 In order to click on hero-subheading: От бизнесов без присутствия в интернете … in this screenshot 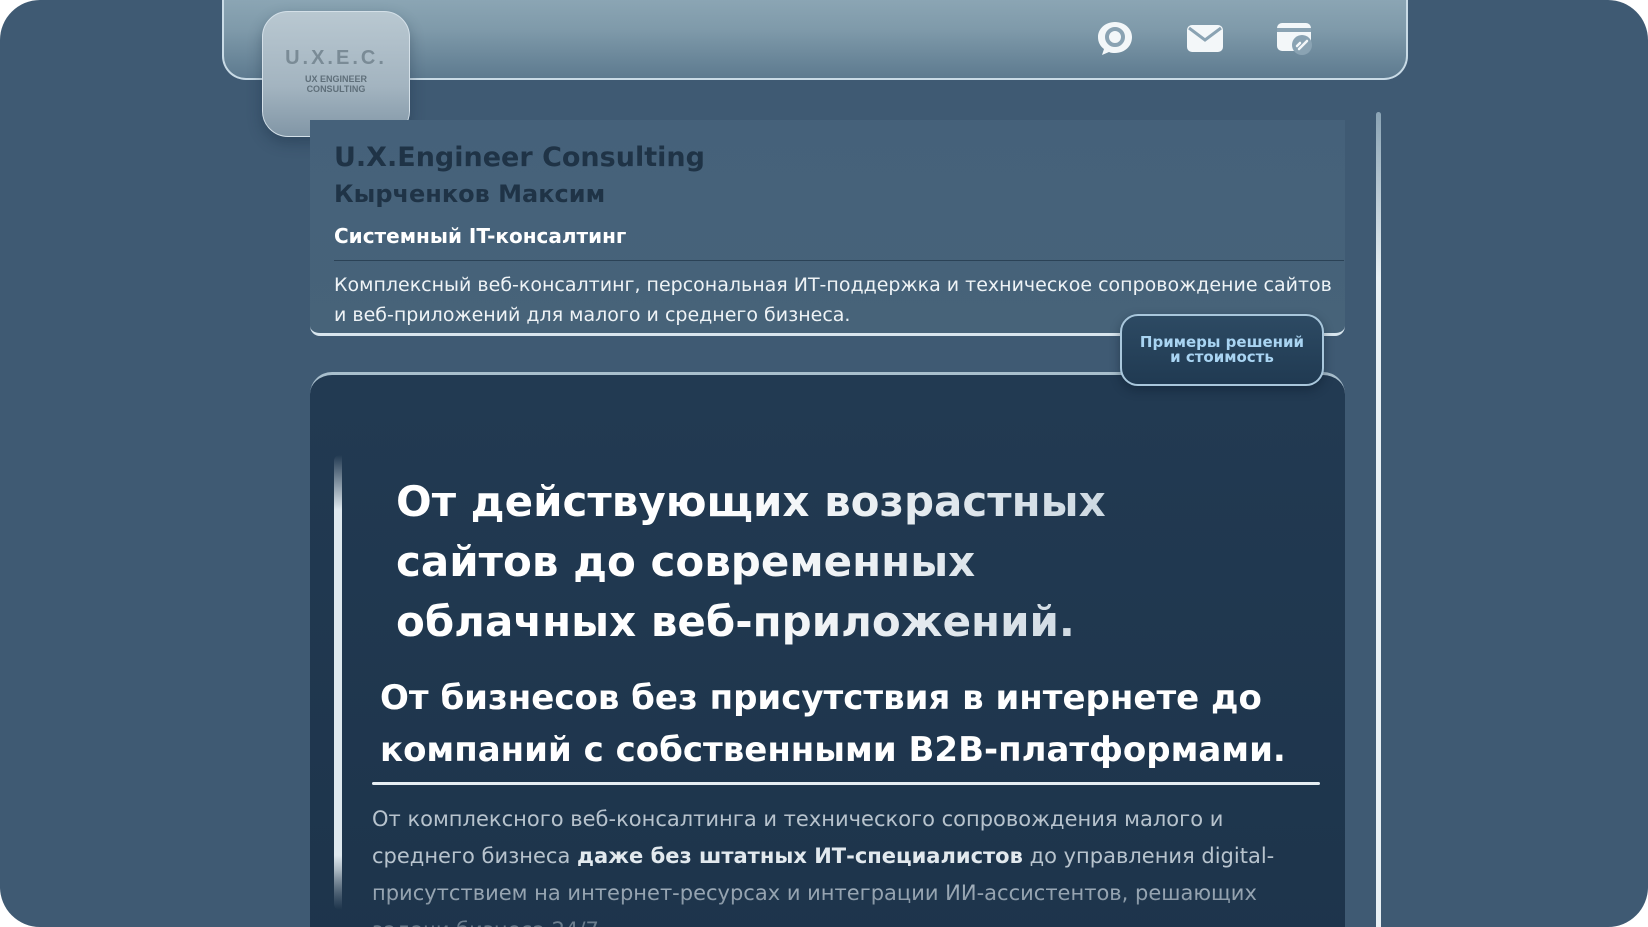, I will do `click(850, 724)`.